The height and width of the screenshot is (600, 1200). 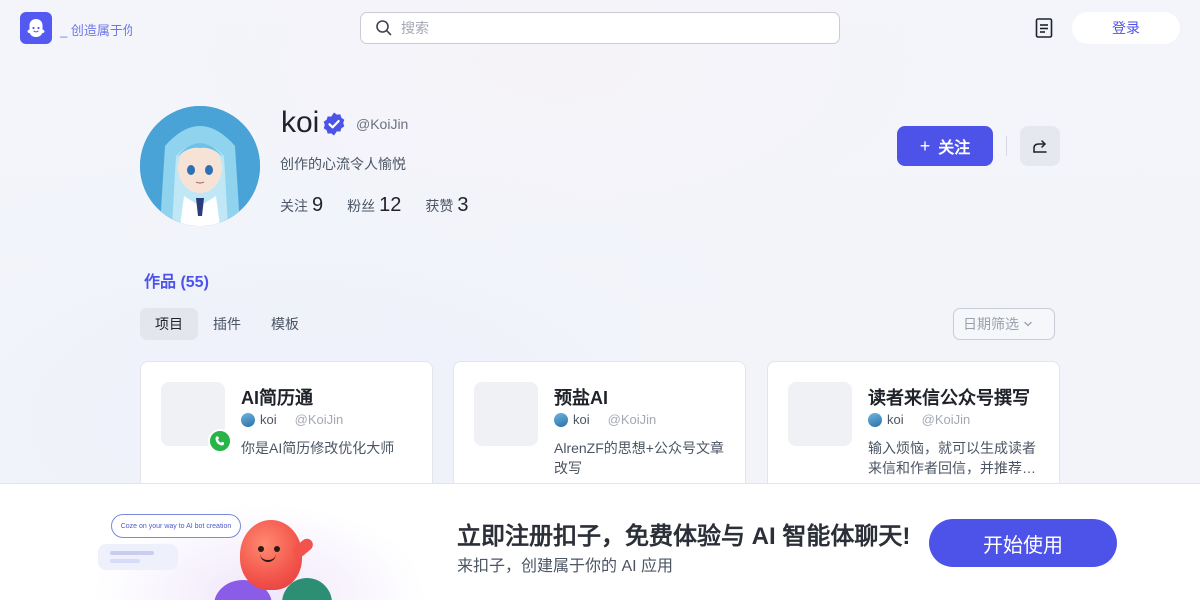 I want to click on profile-stats: 关注 9 粉丝 12 获赞 3, so click(x=386, y=205).